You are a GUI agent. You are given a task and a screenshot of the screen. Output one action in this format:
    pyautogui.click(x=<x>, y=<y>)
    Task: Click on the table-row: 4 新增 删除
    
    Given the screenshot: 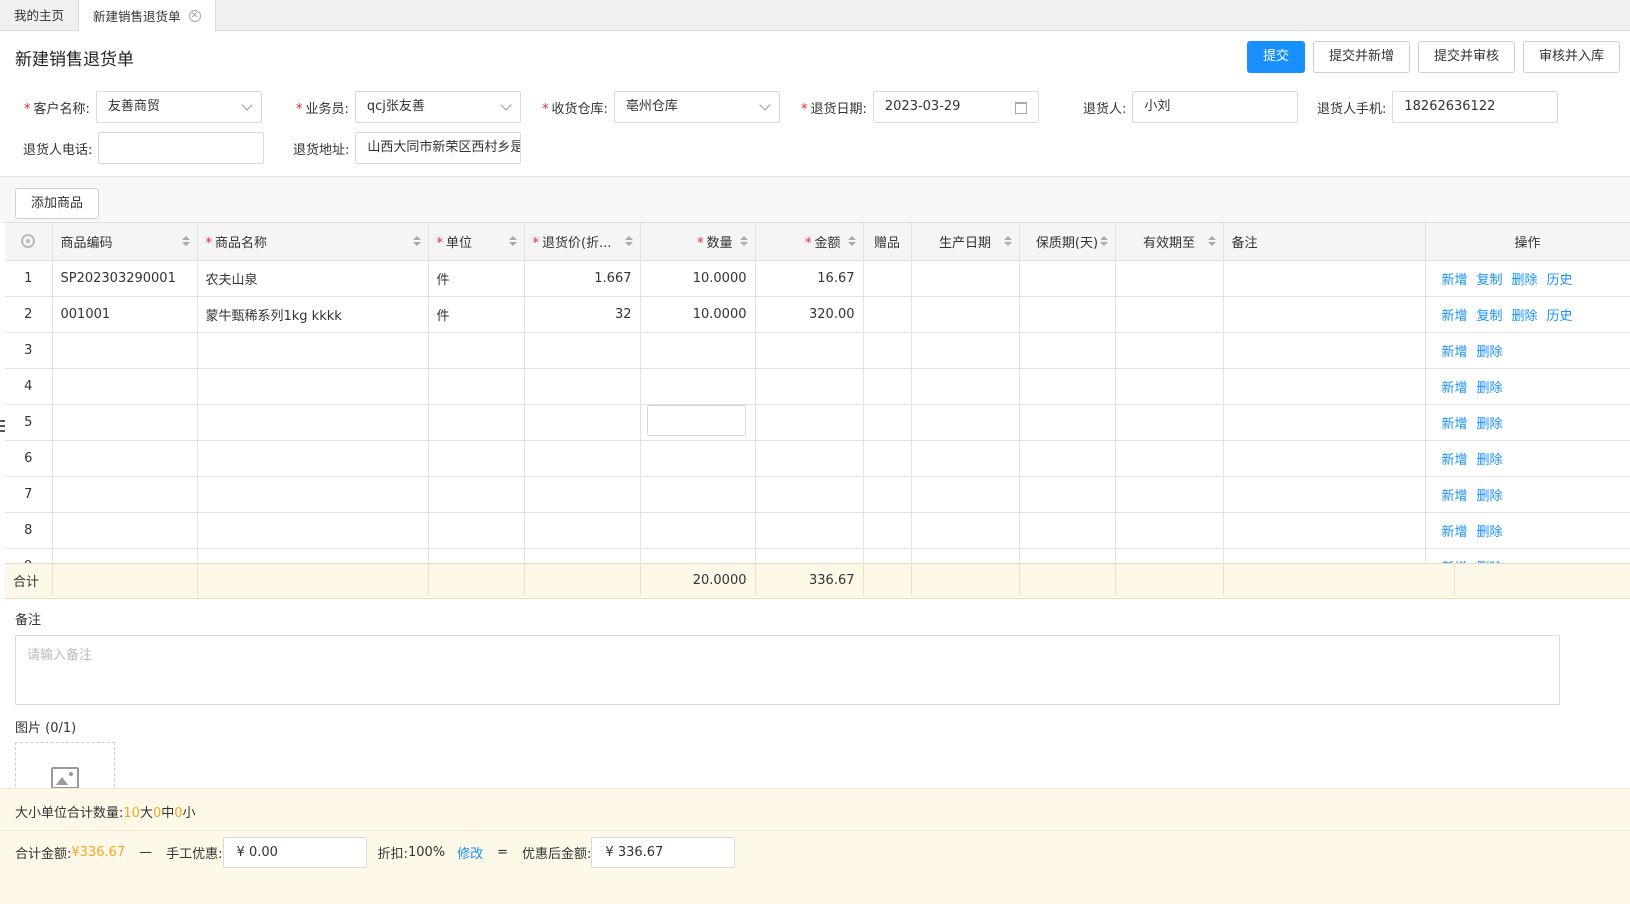 What is the action you would take?
    pyautogui.click(x=817, y=386)
    